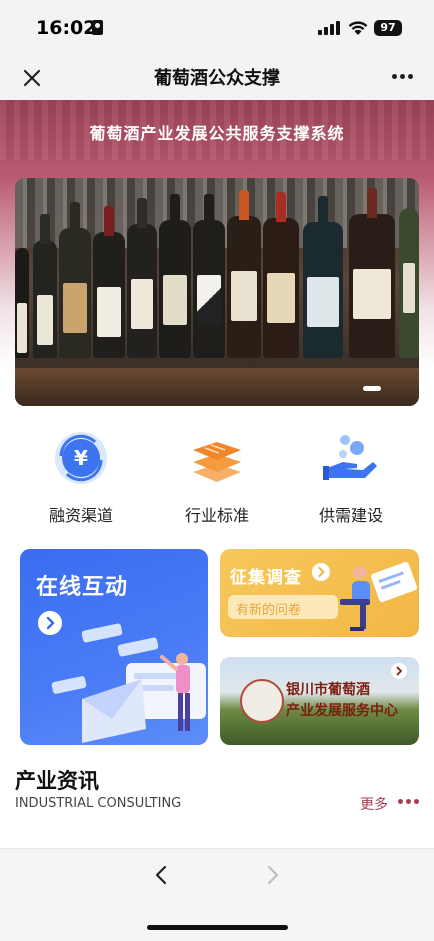 This screenshot has width=434, height=941. I want to click on person-badge-icon, so click(97, 27).